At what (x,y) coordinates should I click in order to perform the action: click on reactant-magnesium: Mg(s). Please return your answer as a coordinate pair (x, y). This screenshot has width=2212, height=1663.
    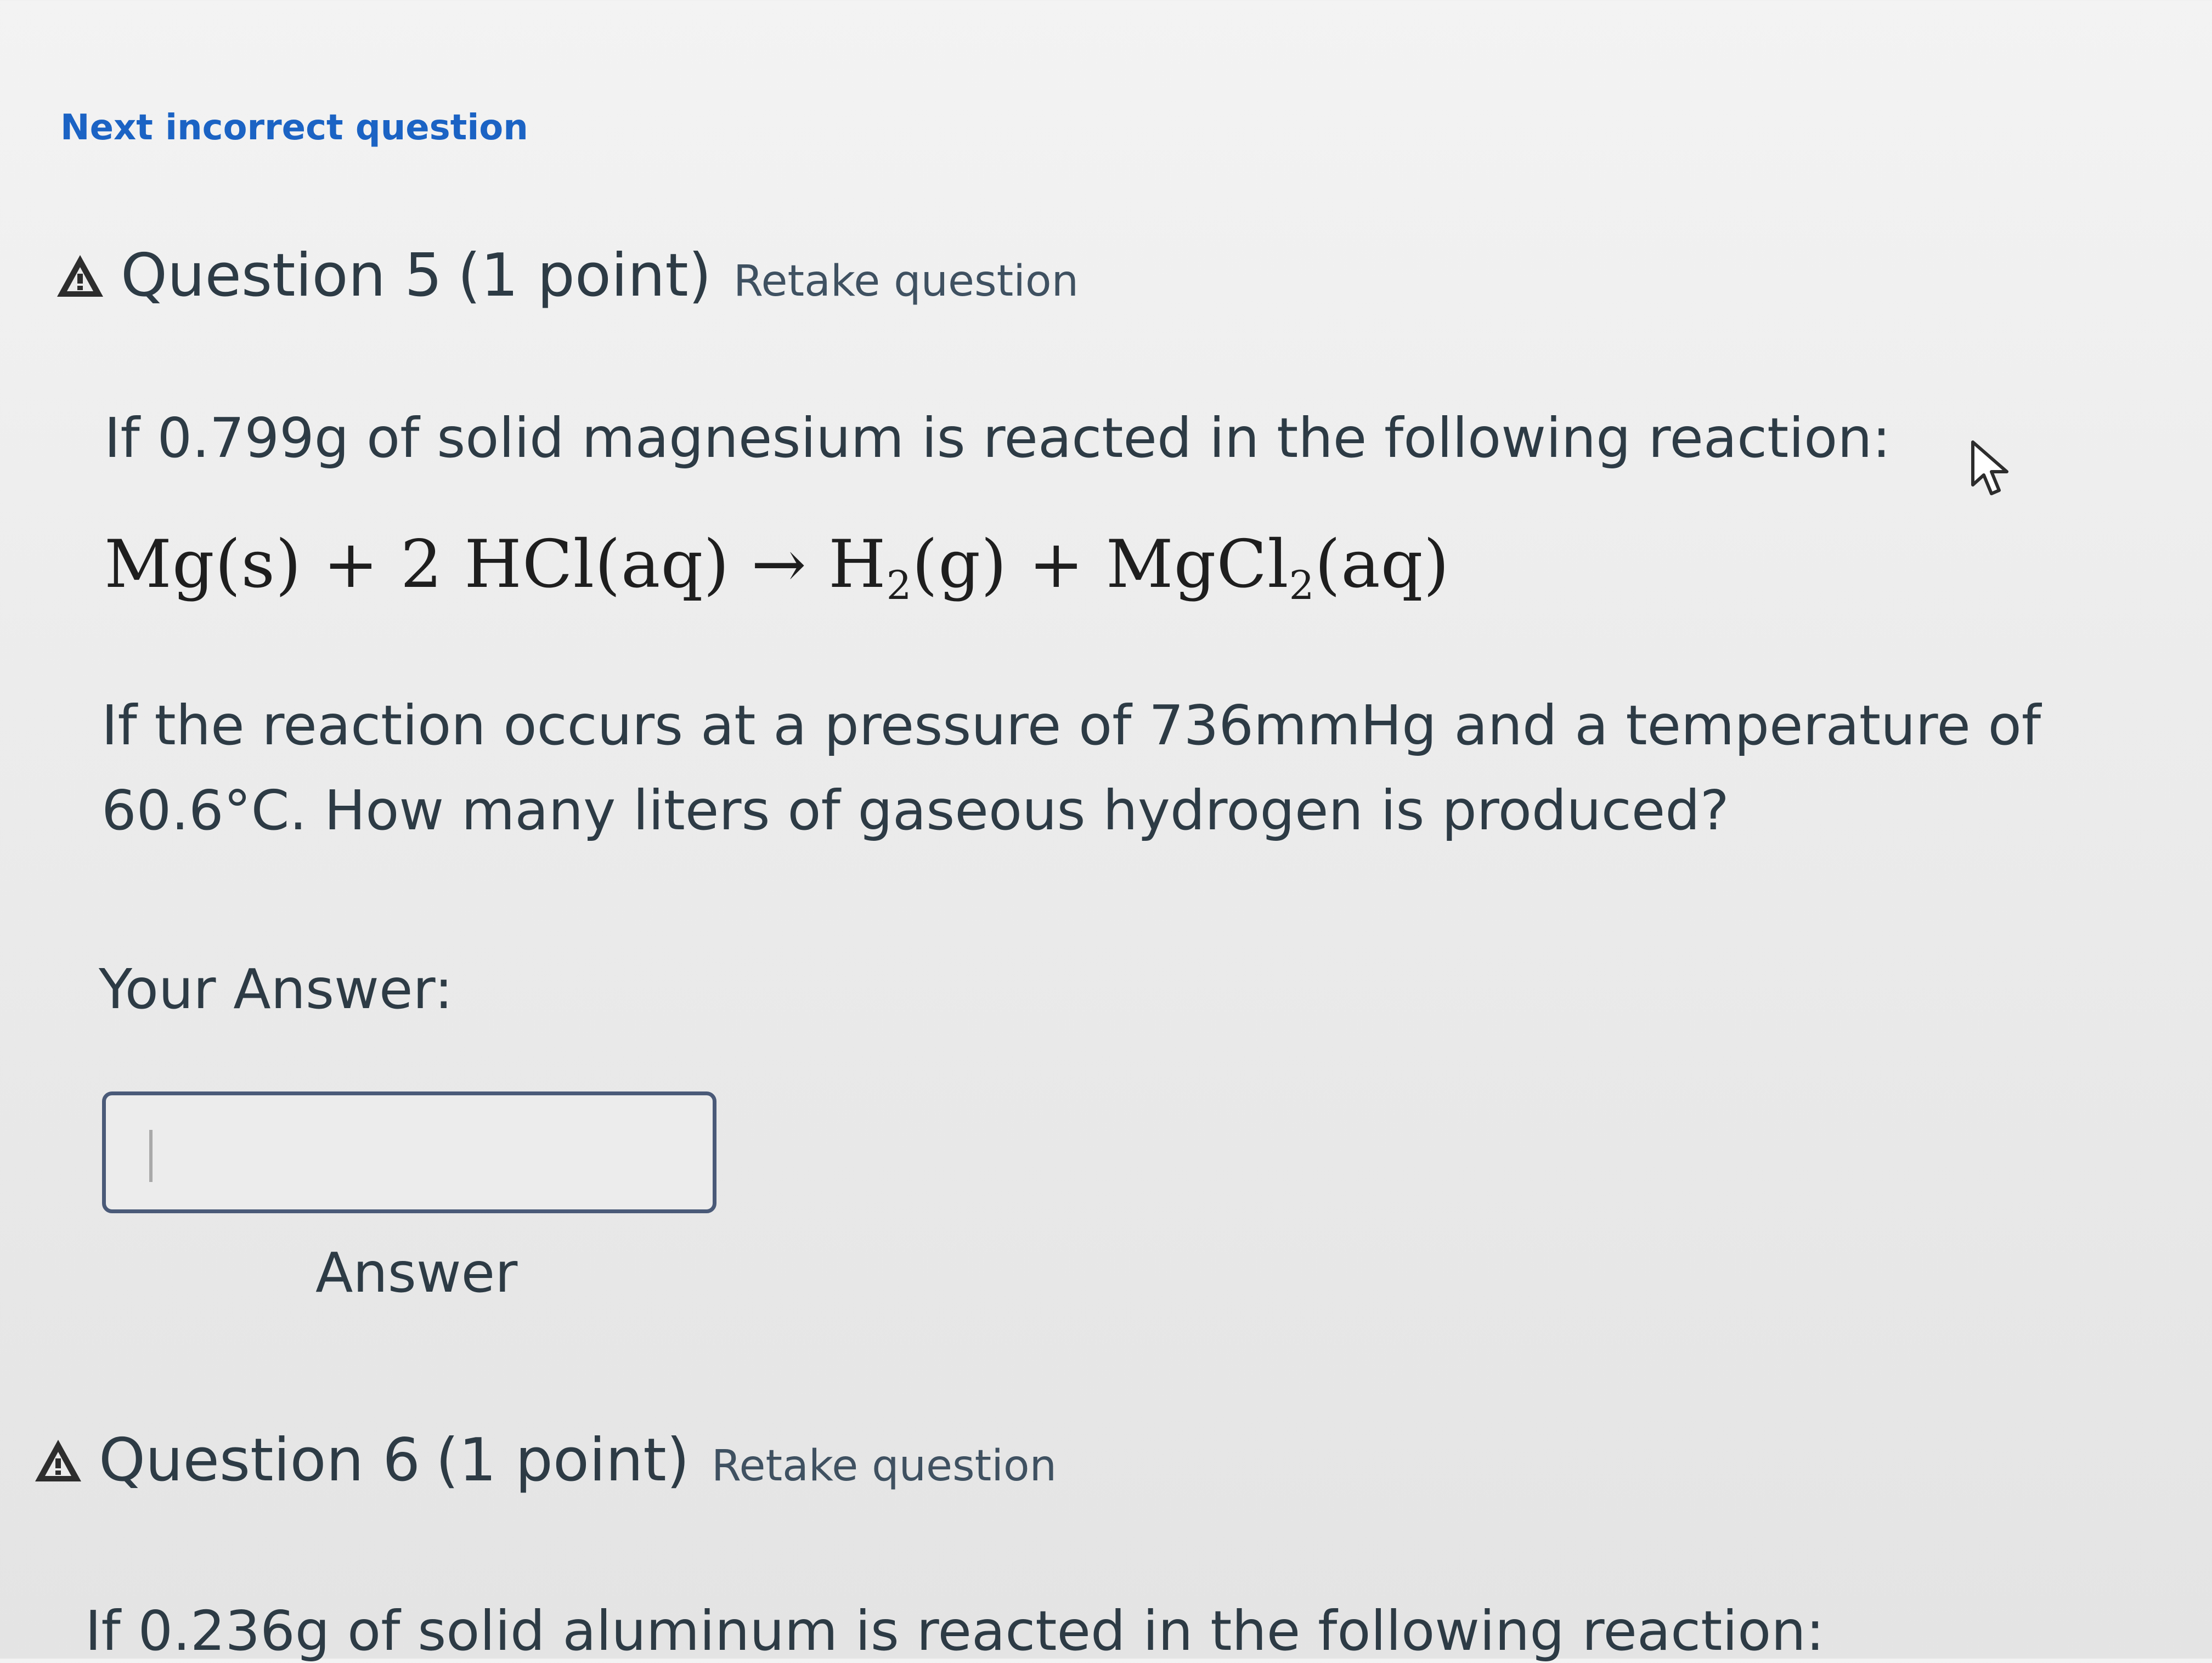
    Looking at the image, I should click on (203, 565).